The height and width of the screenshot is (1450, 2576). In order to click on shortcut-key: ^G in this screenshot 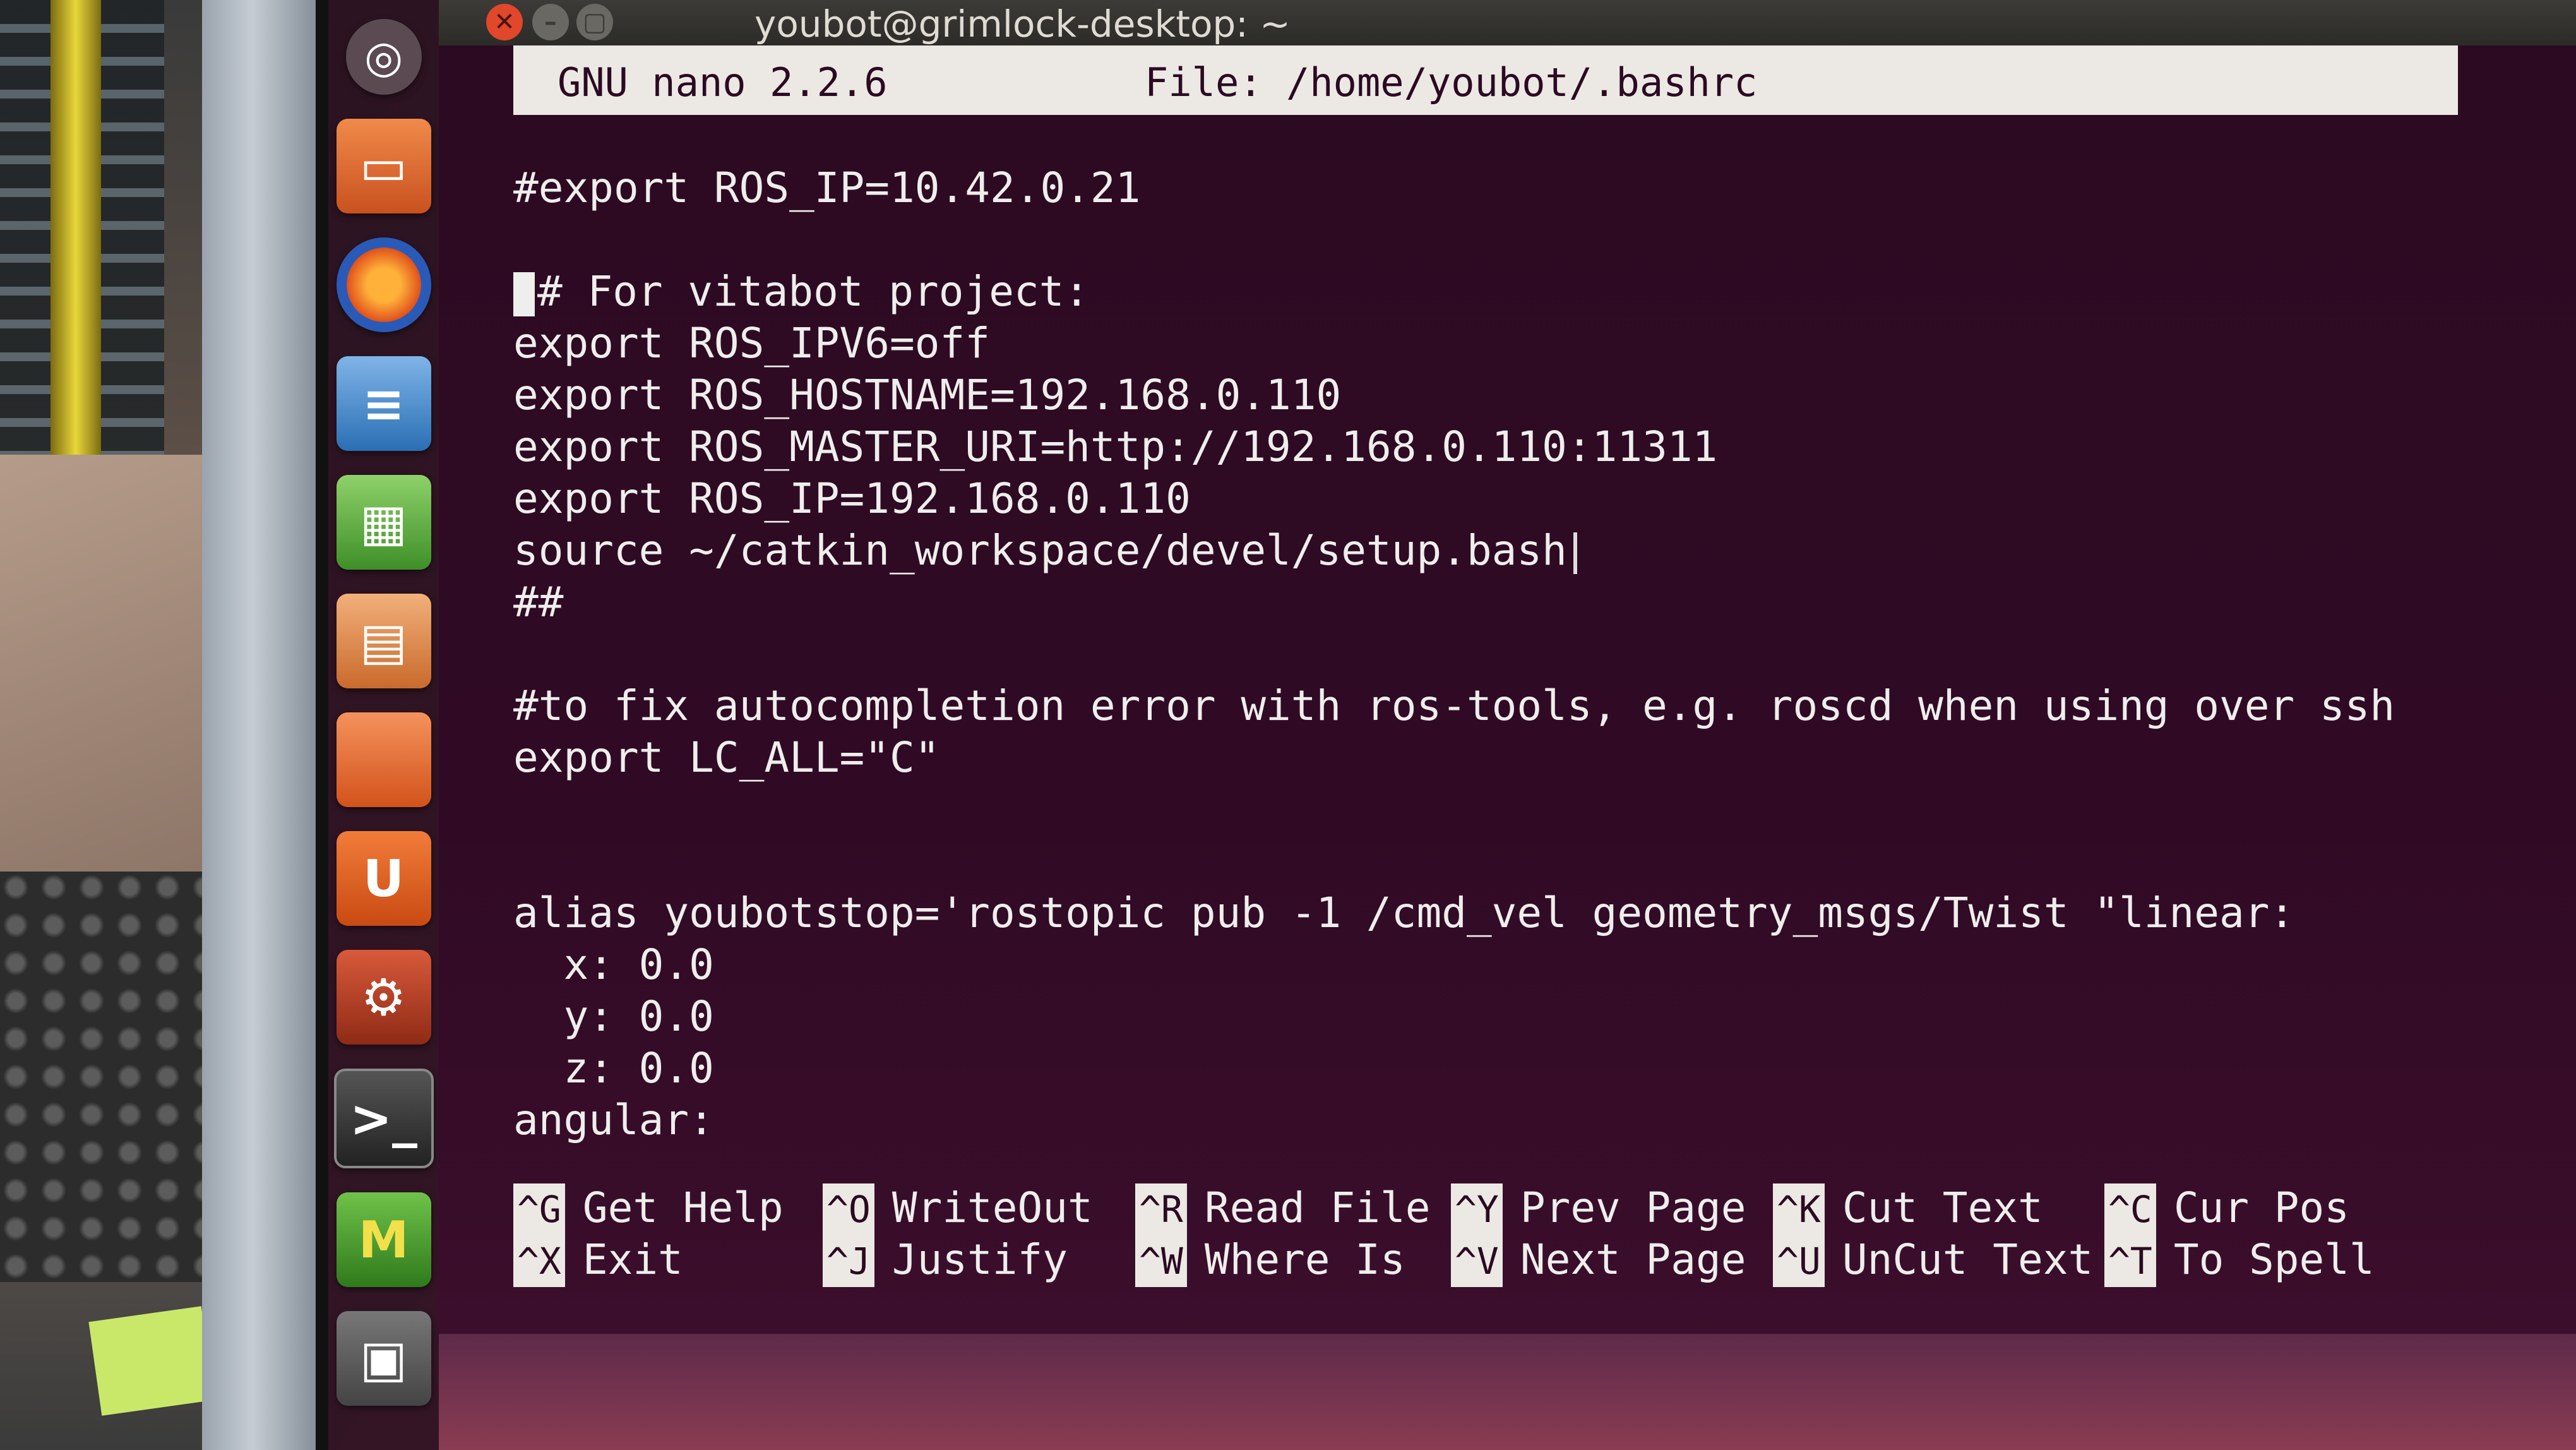, I will do `click(539, 1209)`.